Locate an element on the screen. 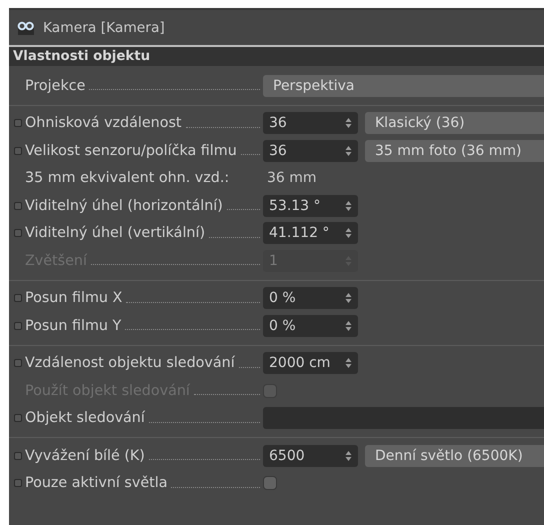  property-label: Pouze aktivní světla is located at coordinates (96, 483).